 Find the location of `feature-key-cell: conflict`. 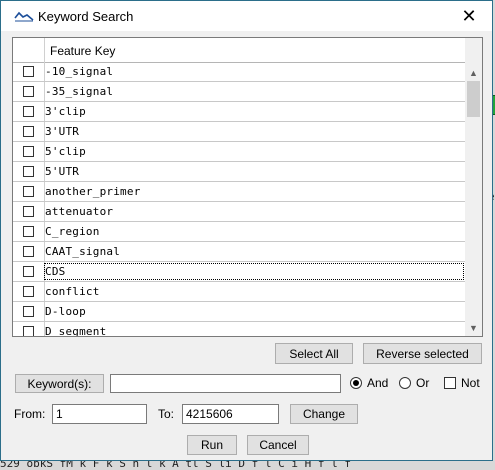

feature-key-cell: conflict is located at coordinates (72, 291).